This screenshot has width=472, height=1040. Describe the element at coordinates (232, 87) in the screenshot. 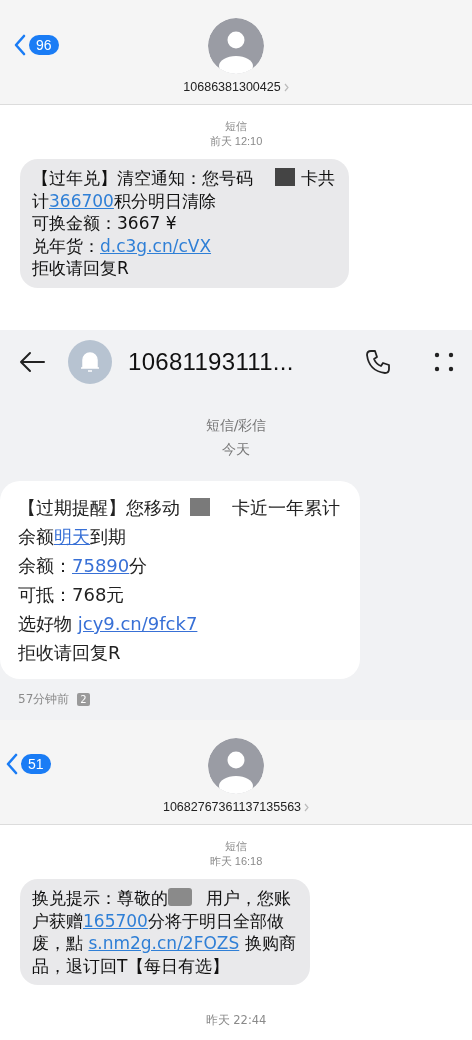

I see `contact-number: 10686381300425` at that location.